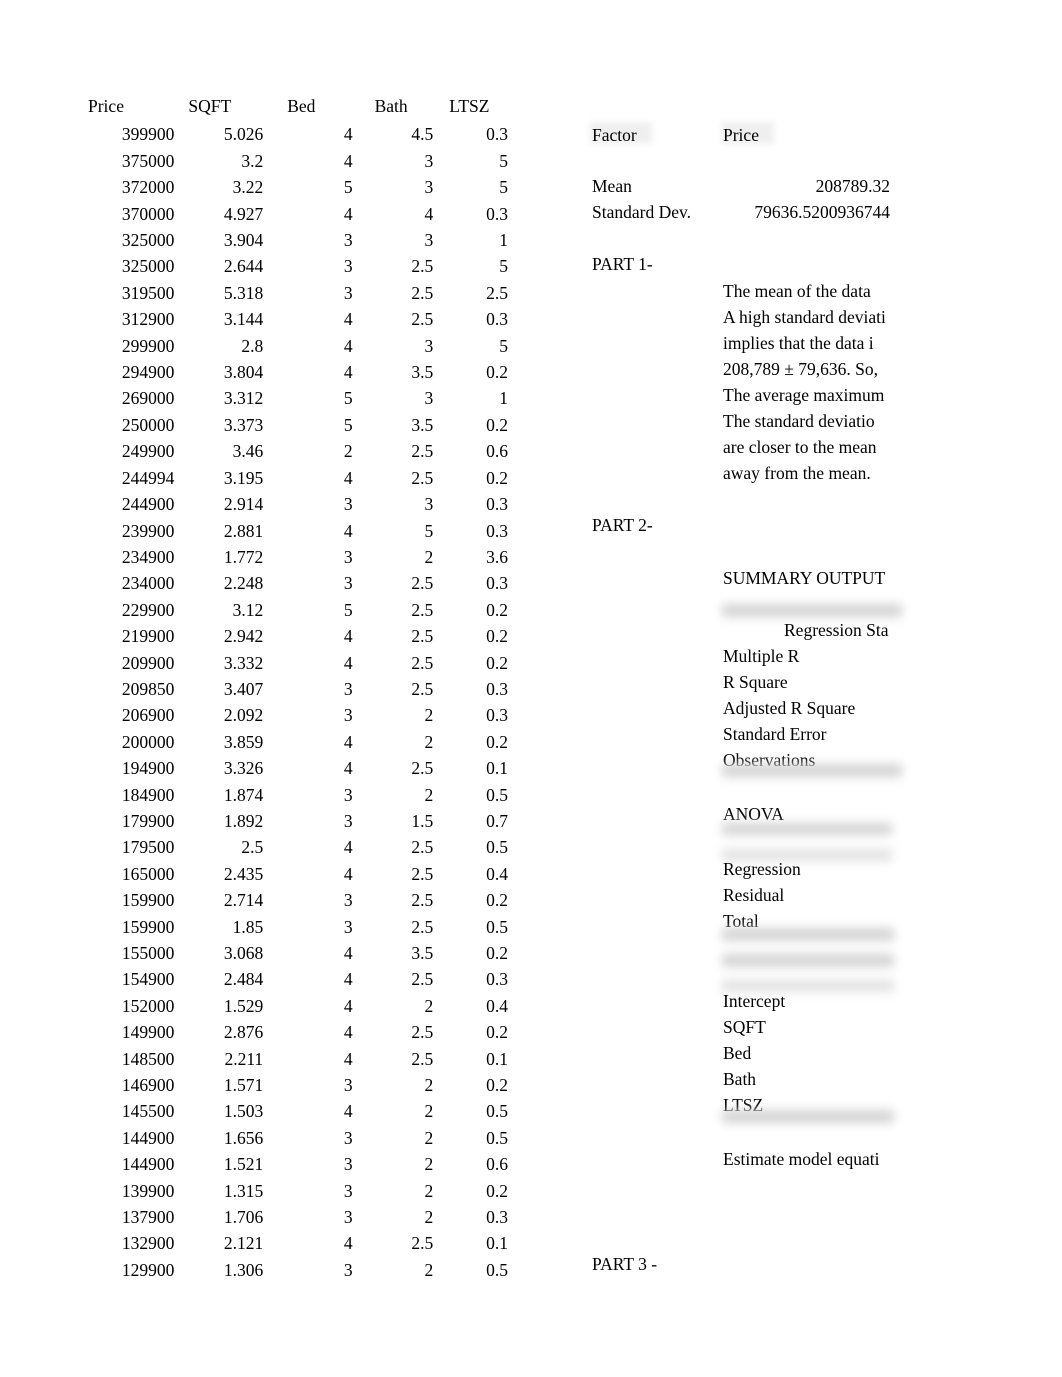 This screenshot has width=1062, height=1377. I want to click on cell-sqft: 3.904, so click(243, 240).